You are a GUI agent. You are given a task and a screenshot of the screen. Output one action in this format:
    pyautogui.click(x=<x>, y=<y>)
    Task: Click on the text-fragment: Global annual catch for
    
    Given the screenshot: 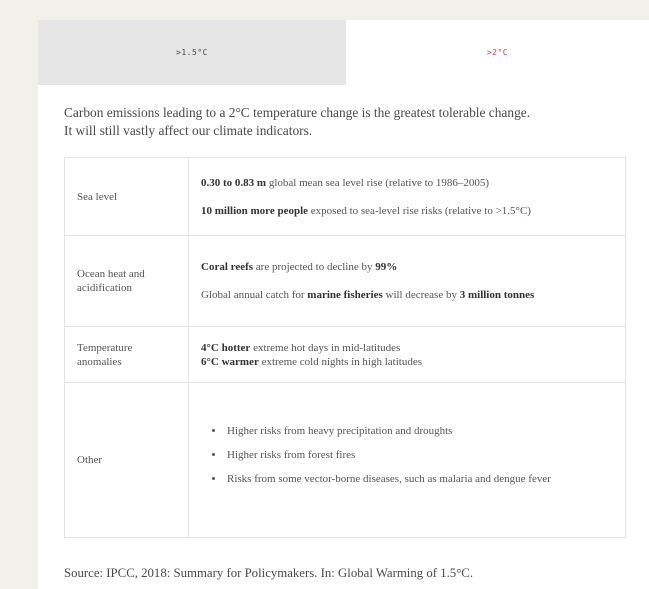 What is the action you would take?
    pyautogui.click(x=254, y=295)
    